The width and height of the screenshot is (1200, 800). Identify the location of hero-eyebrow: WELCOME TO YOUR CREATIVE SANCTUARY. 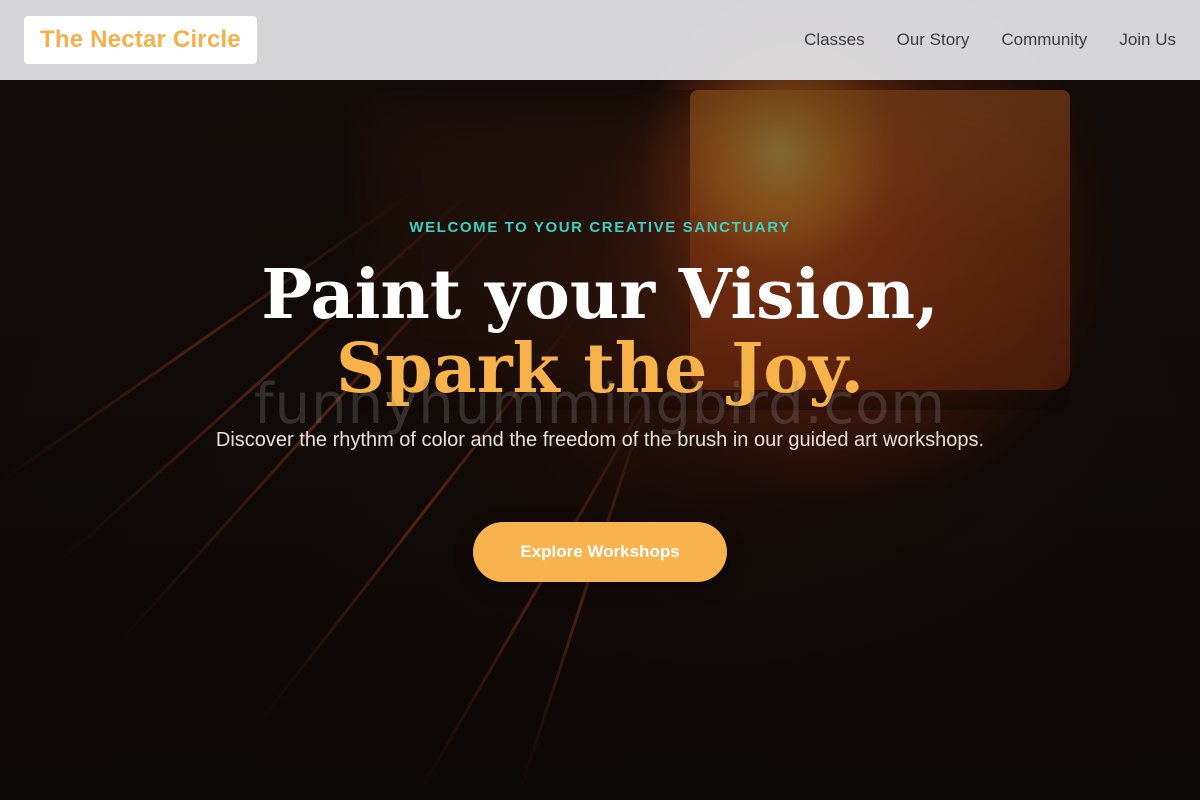
(600, 227).